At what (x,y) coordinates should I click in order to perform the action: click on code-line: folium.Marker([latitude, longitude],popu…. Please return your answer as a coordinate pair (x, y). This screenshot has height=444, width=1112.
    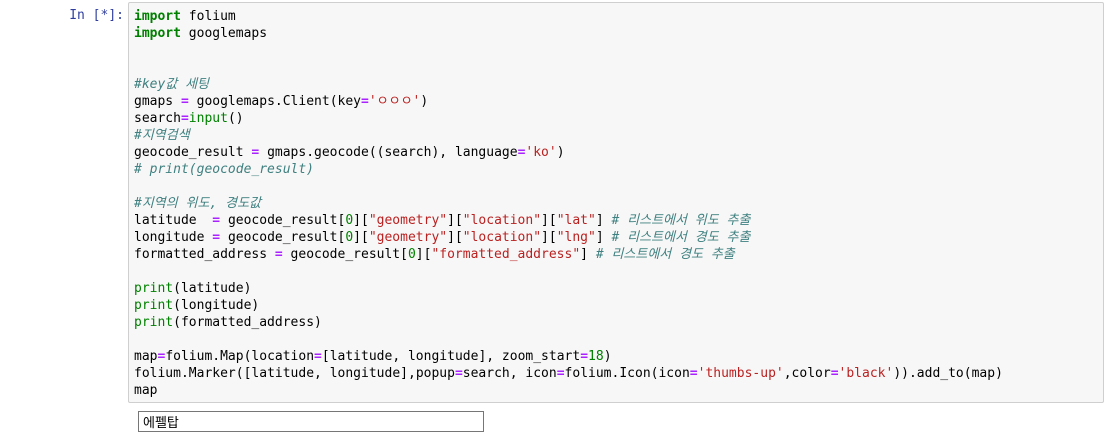
    Looking at the image, I should click on (568, 373).